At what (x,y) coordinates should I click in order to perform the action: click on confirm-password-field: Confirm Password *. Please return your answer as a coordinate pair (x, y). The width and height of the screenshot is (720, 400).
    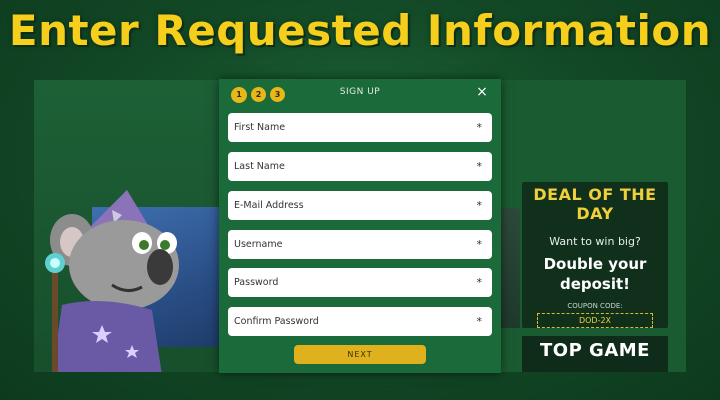
    Looking at the image, I should click on (360, 321).